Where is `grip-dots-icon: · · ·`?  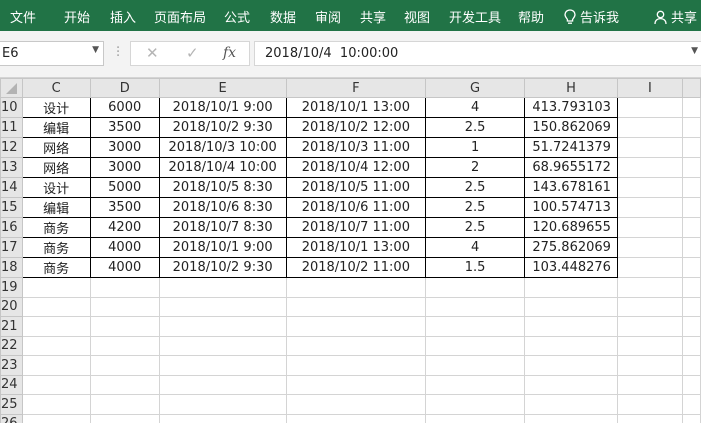 grip-dots-icon: · · · is located at coordinates (118, 52).